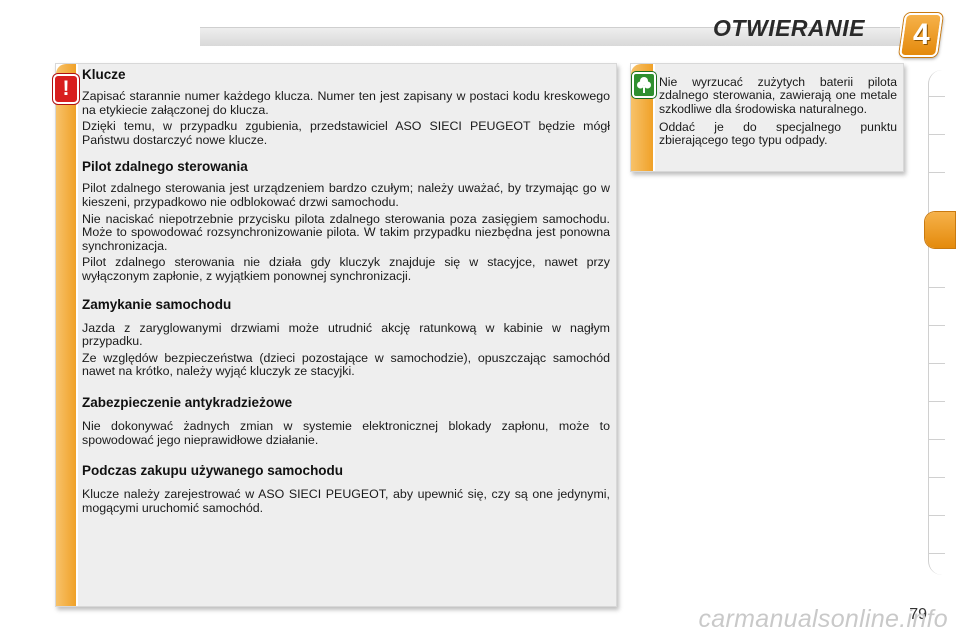  I want to click on main-box-stripe, so click(66, 335).